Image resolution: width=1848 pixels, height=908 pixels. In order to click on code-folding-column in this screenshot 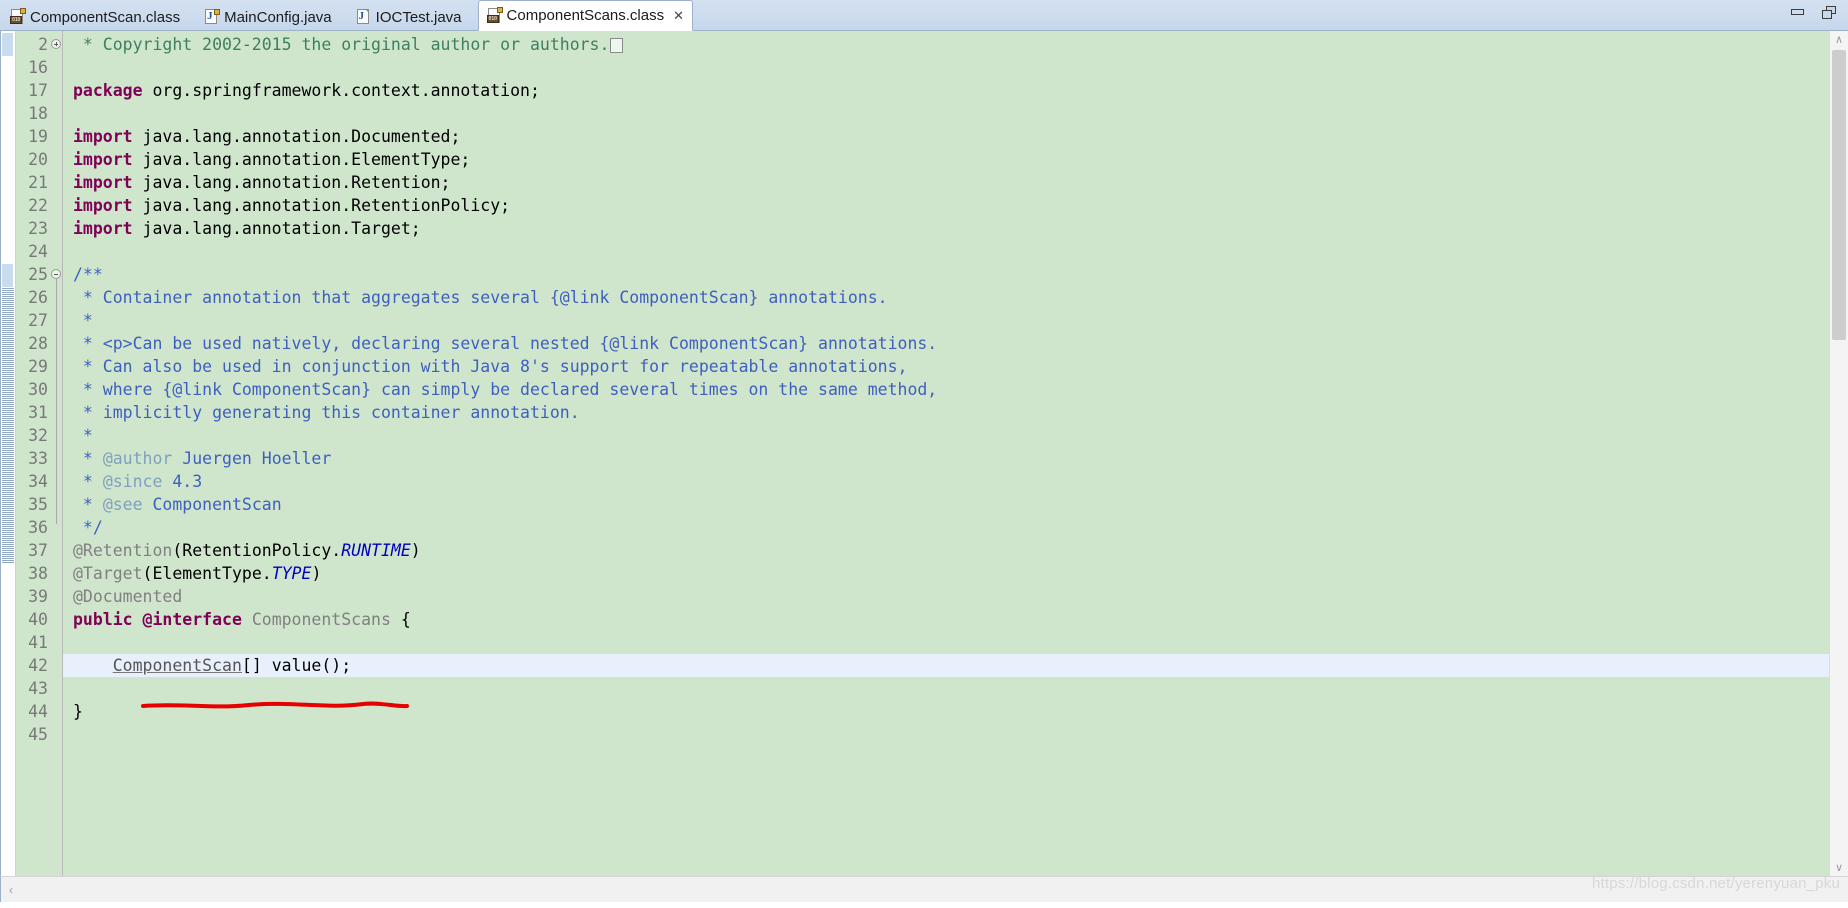, I will do `click(56, 453)`.